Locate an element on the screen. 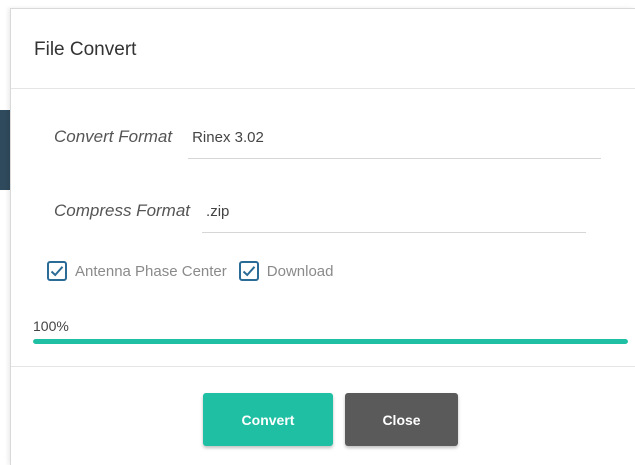 The height and width of the screenshot is (465, 635). compress-format-field is located at coordinates (394, 218).